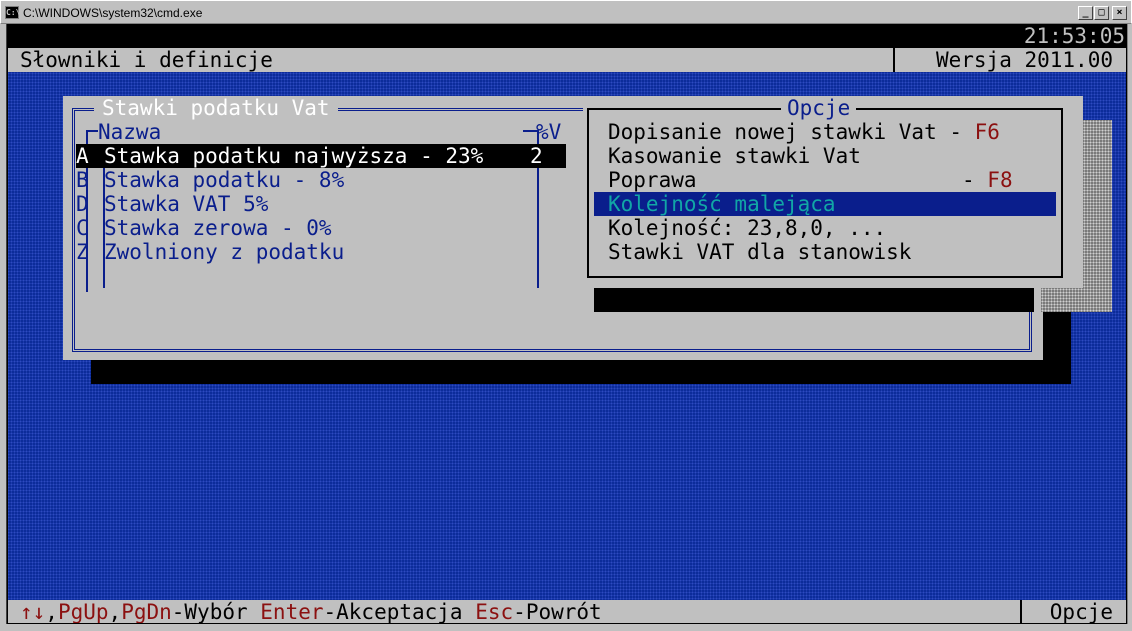 Image resolution: width=1132 pixels, height=631 pixels. Describe the element at coordinates (1085, 13) in the screenshot. I see `minimize-button: _` at that location.